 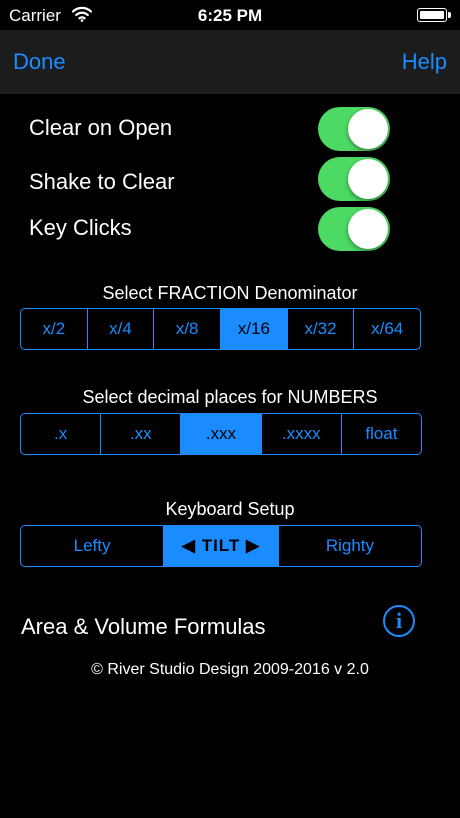 I want to click on key-clicks-toggle, so click(x=354, y=229).